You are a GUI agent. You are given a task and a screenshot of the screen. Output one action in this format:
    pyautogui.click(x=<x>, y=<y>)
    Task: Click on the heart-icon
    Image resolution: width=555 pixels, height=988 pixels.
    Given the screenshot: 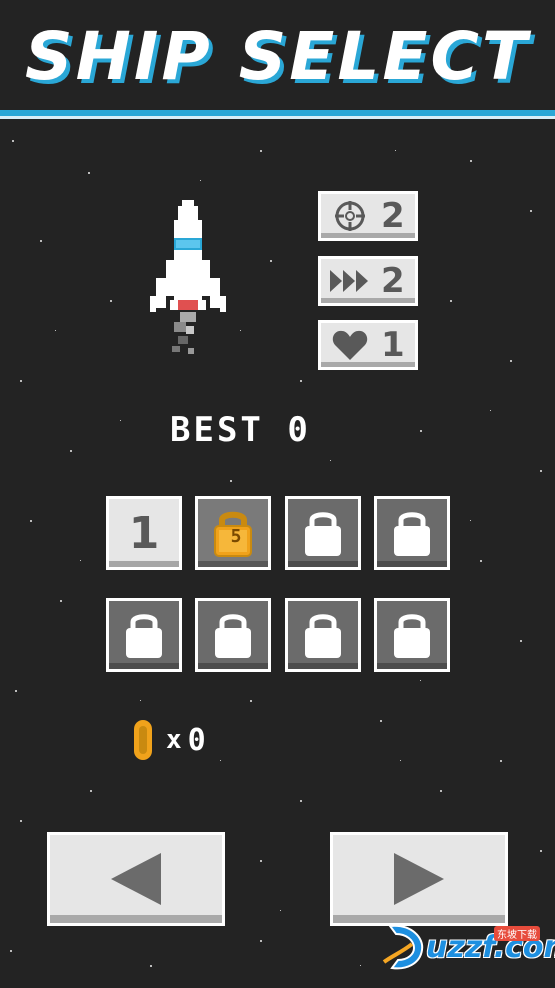 What is the action you would take?
    pyautogui.click(x=350, y=345)
    